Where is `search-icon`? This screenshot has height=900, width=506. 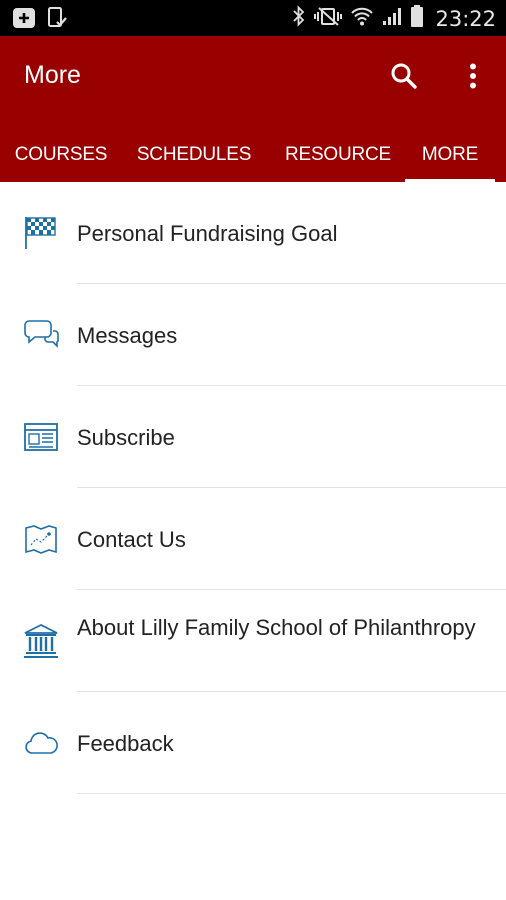
search-icon is located at coordinates (404, 76).